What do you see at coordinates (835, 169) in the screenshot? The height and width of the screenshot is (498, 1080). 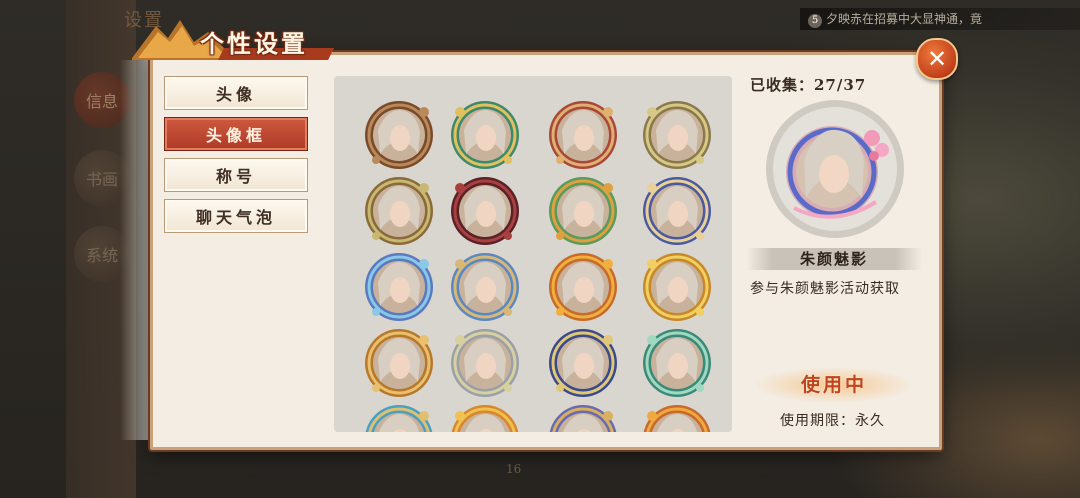 I see `selected-frame-preview` at bounding box center [835, 169].